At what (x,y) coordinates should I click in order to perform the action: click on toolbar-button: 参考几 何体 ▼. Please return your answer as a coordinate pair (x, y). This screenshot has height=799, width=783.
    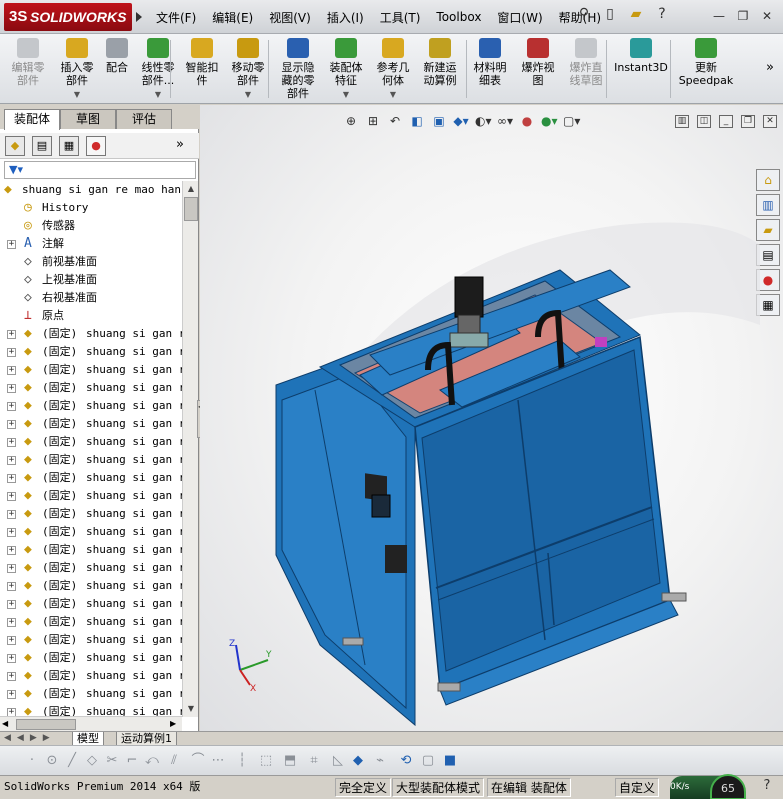
    Looking at the image, I should click on (393, 69).